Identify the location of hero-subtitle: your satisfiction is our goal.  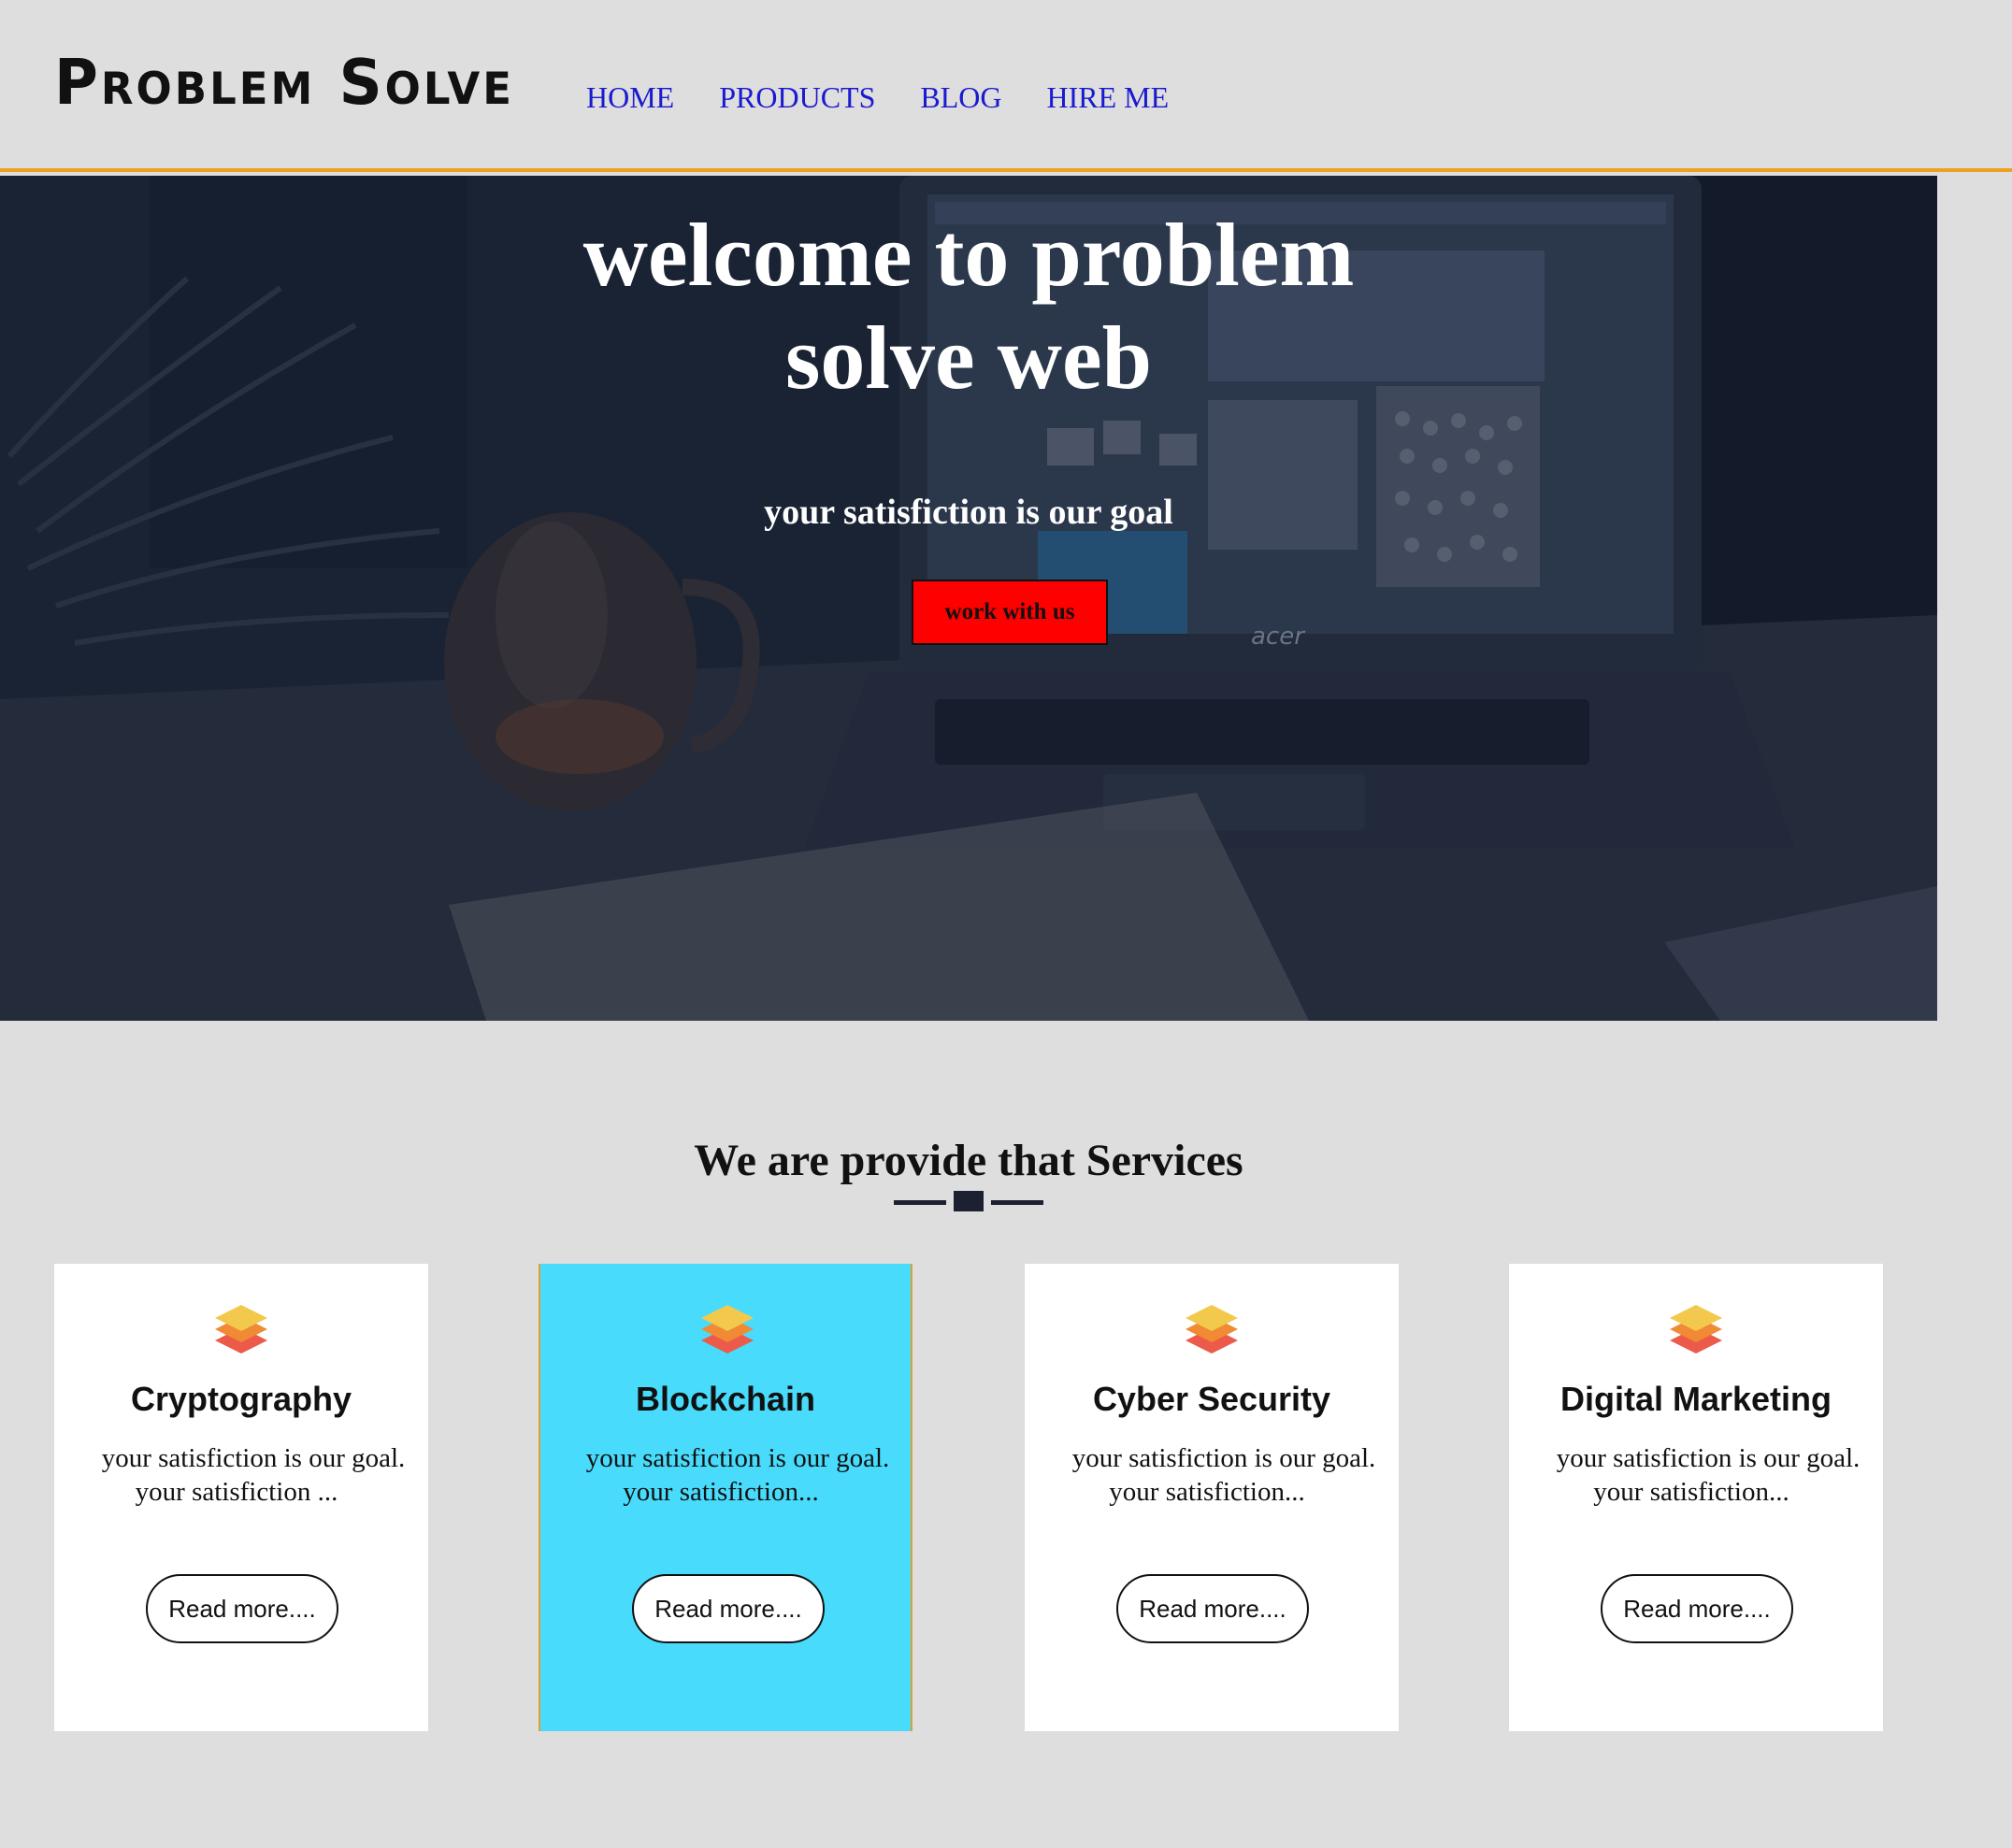
(968, 512).